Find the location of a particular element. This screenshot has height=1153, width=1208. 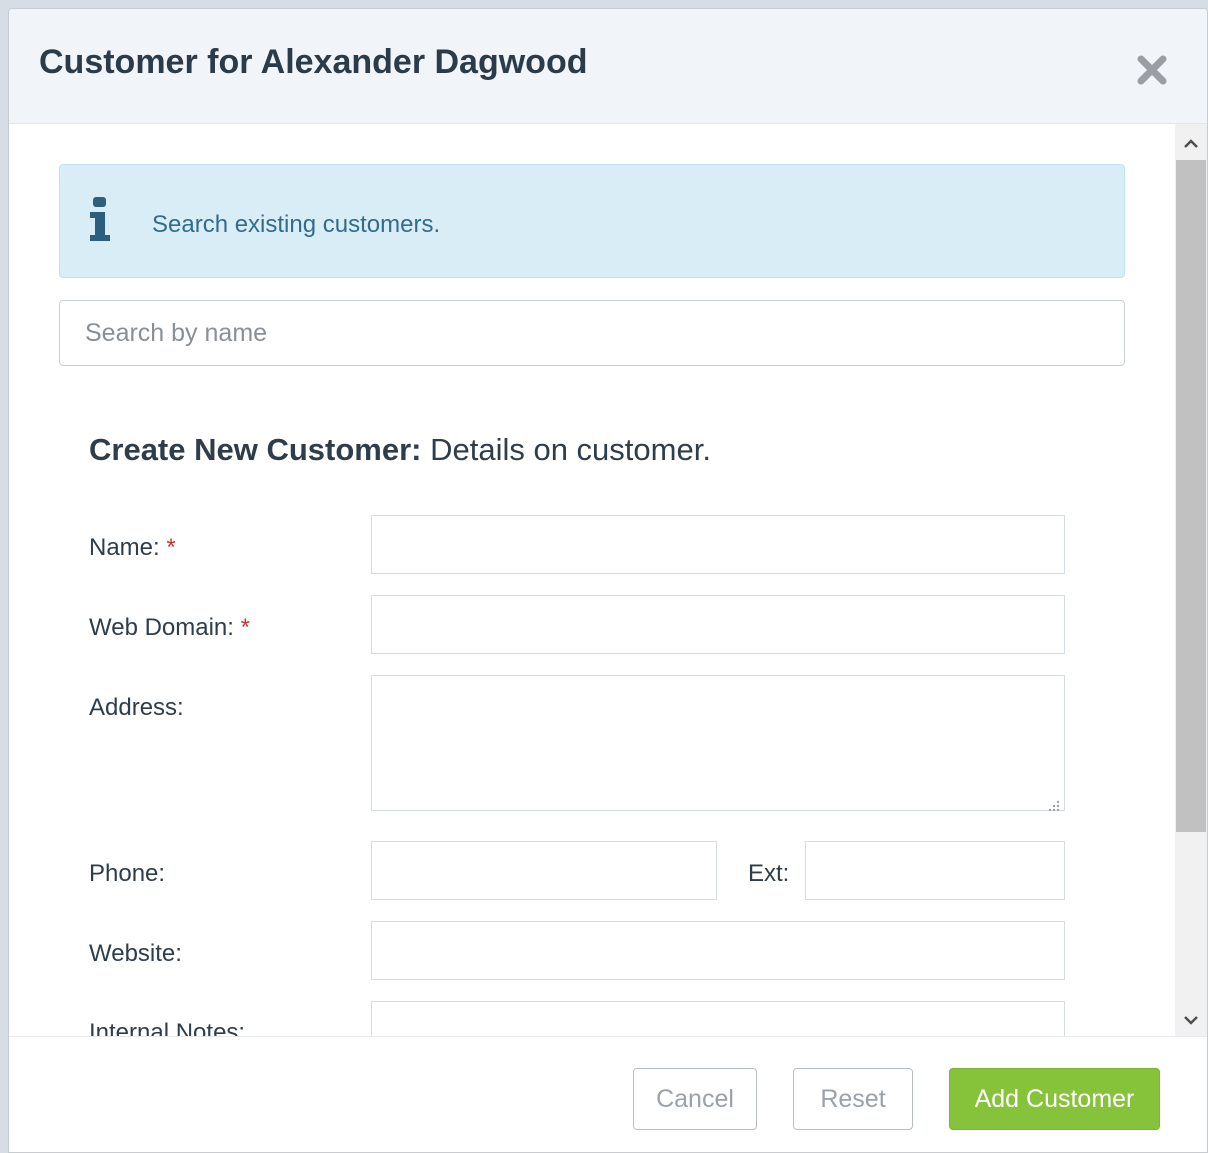

chevron-down-icon is located at coordinates (1191, 1020).